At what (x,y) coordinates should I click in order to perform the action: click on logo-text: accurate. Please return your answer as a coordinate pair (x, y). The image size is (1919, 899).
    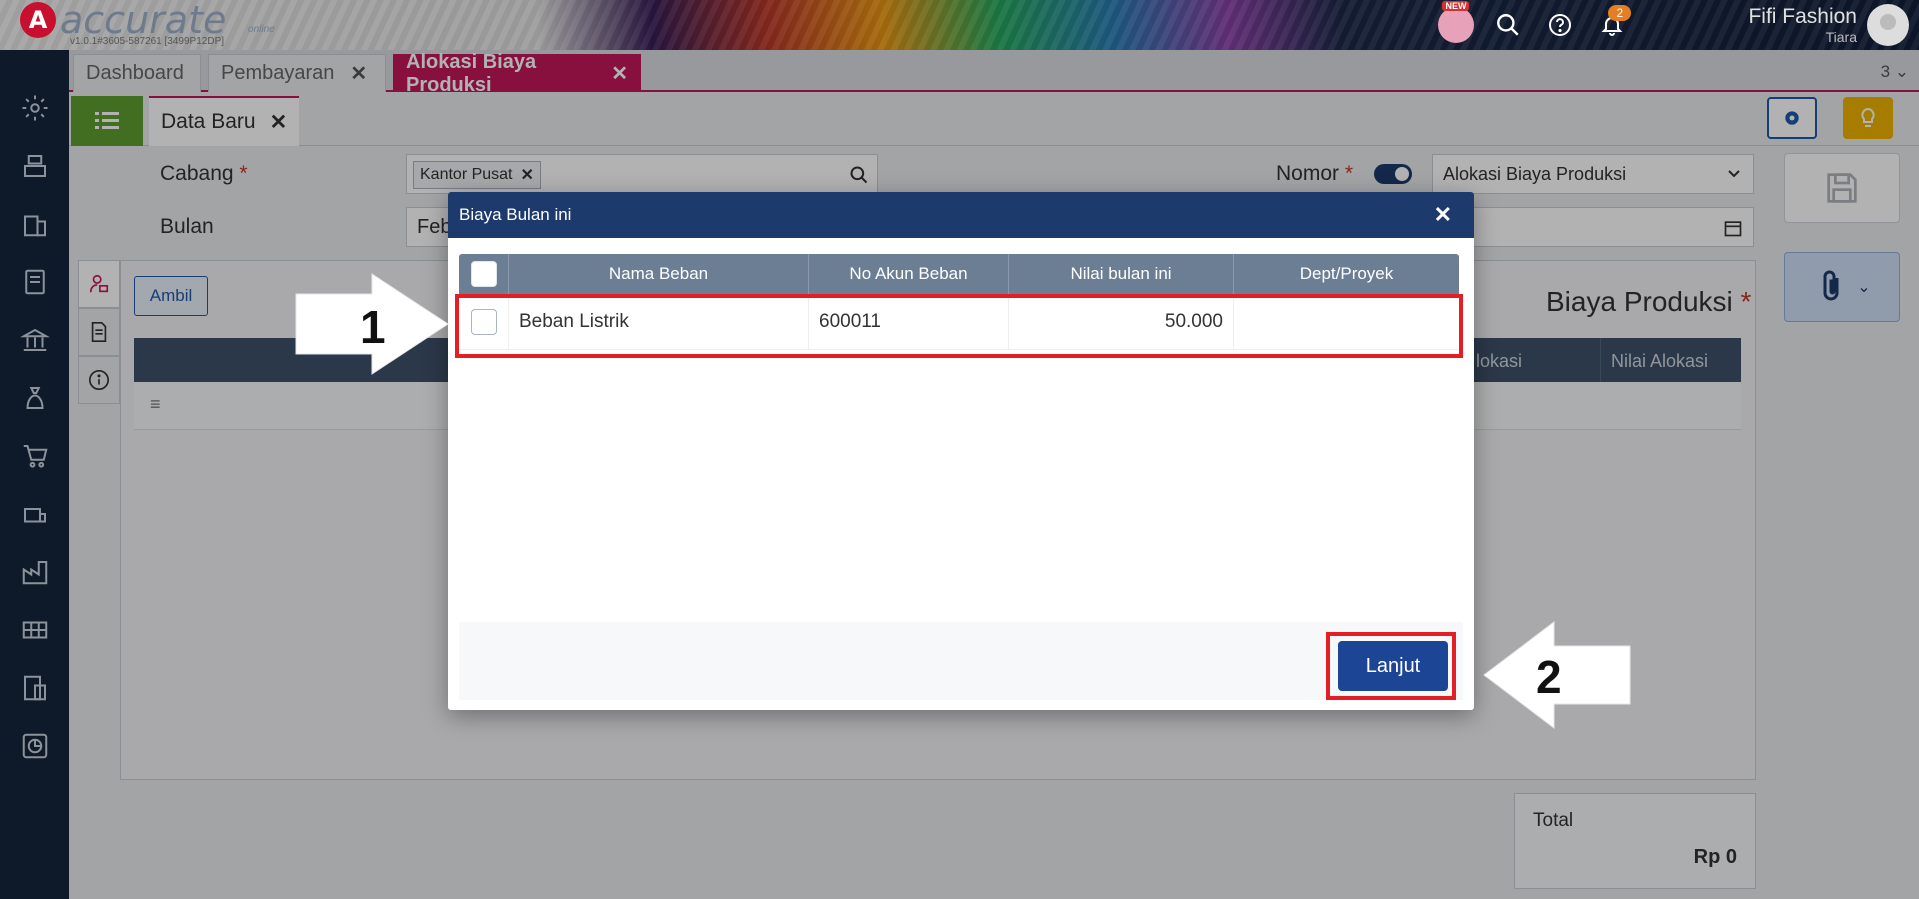
    Looking at the image, I should click on (143, 21).